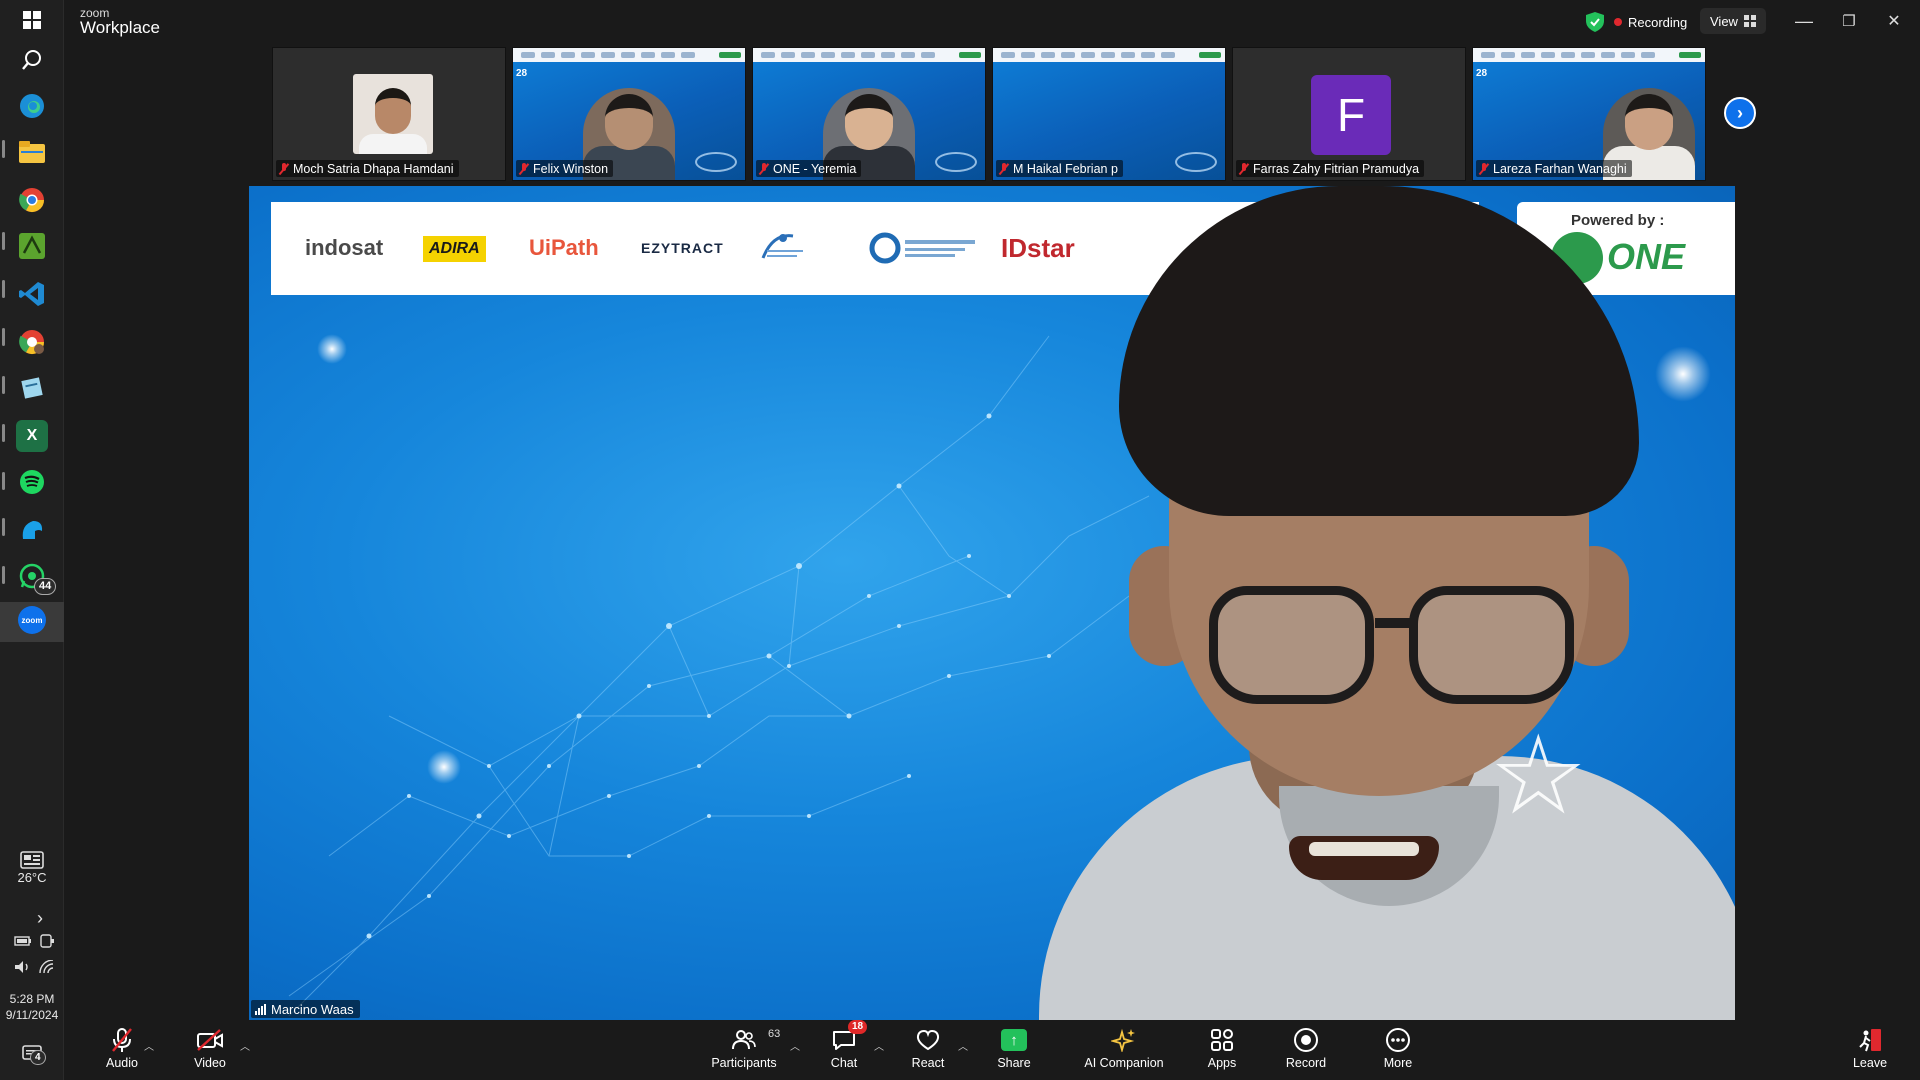  What do you see at coordinates (844, 1063) in the screenshot?
I see `chat-label: Chat` at bounding box center [844, 1063].